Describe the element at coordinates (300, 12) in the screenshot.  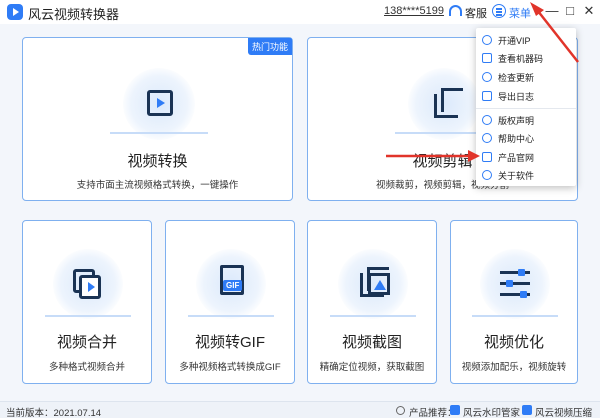
I see `title-bar: 风云视频转换器 138****5199 客服 菜单 — □ ✕` at that location.